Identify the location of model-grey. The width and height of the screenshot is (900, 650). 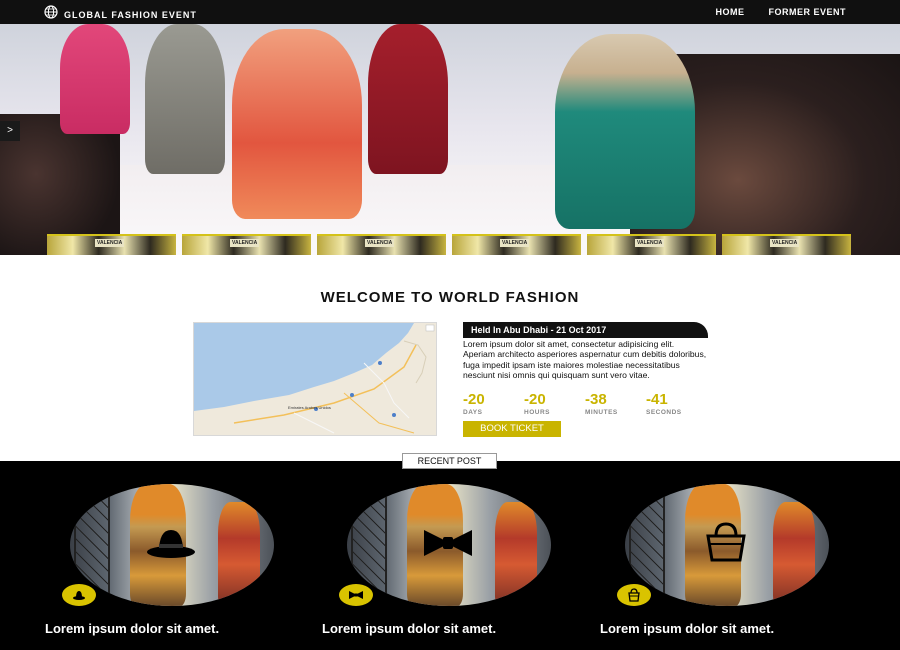
(185, 99).